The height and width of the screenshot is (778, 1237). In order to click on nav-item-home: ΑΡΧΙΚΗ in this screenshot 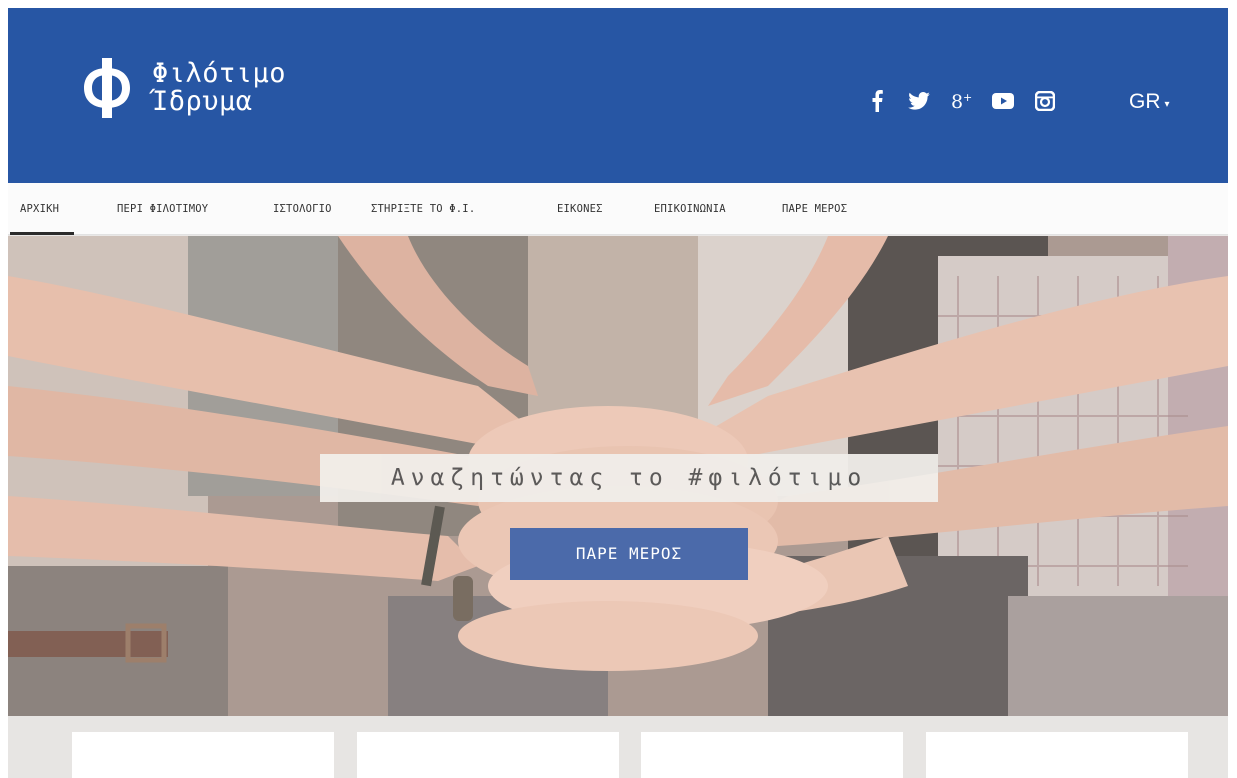, I will do `click(42, 209)`.